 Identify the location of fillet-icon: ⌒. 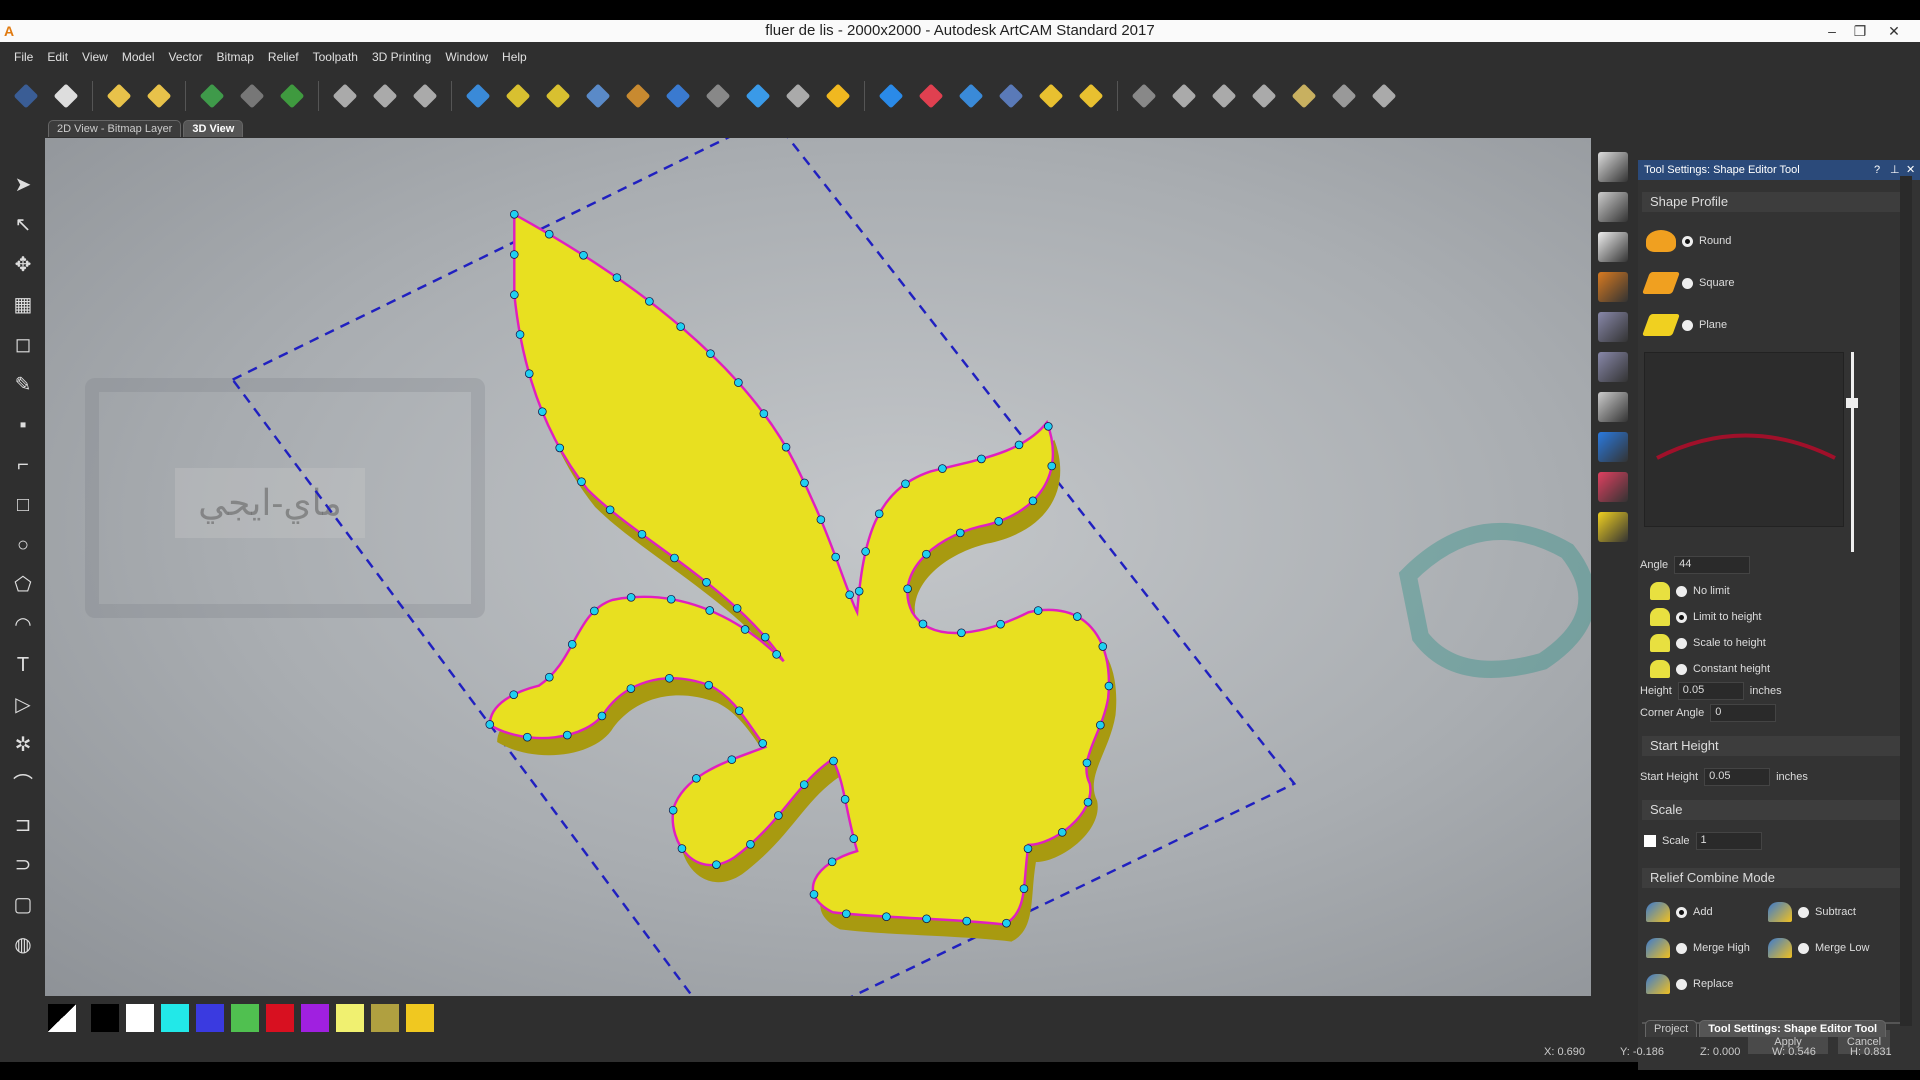
(23, 785).